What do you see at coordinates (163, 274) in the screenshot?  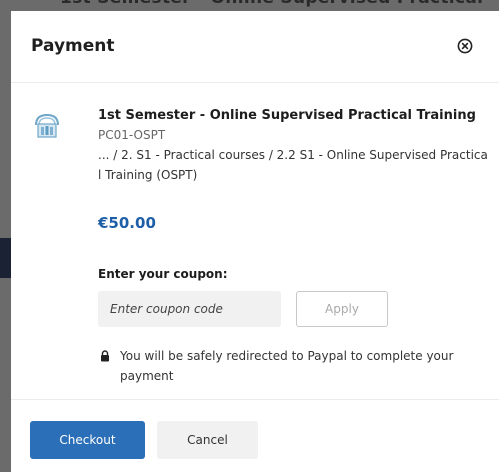 I see `coupon-label: Enter your coupon:` at bounding box center [163, 274].